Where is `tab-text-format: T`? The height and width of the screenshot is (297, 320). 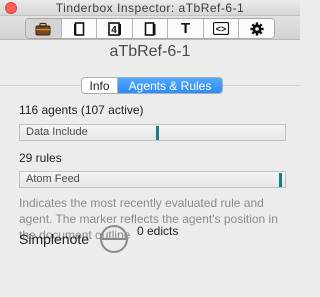 tab-text-format: T is located at coordinates (186, 28).